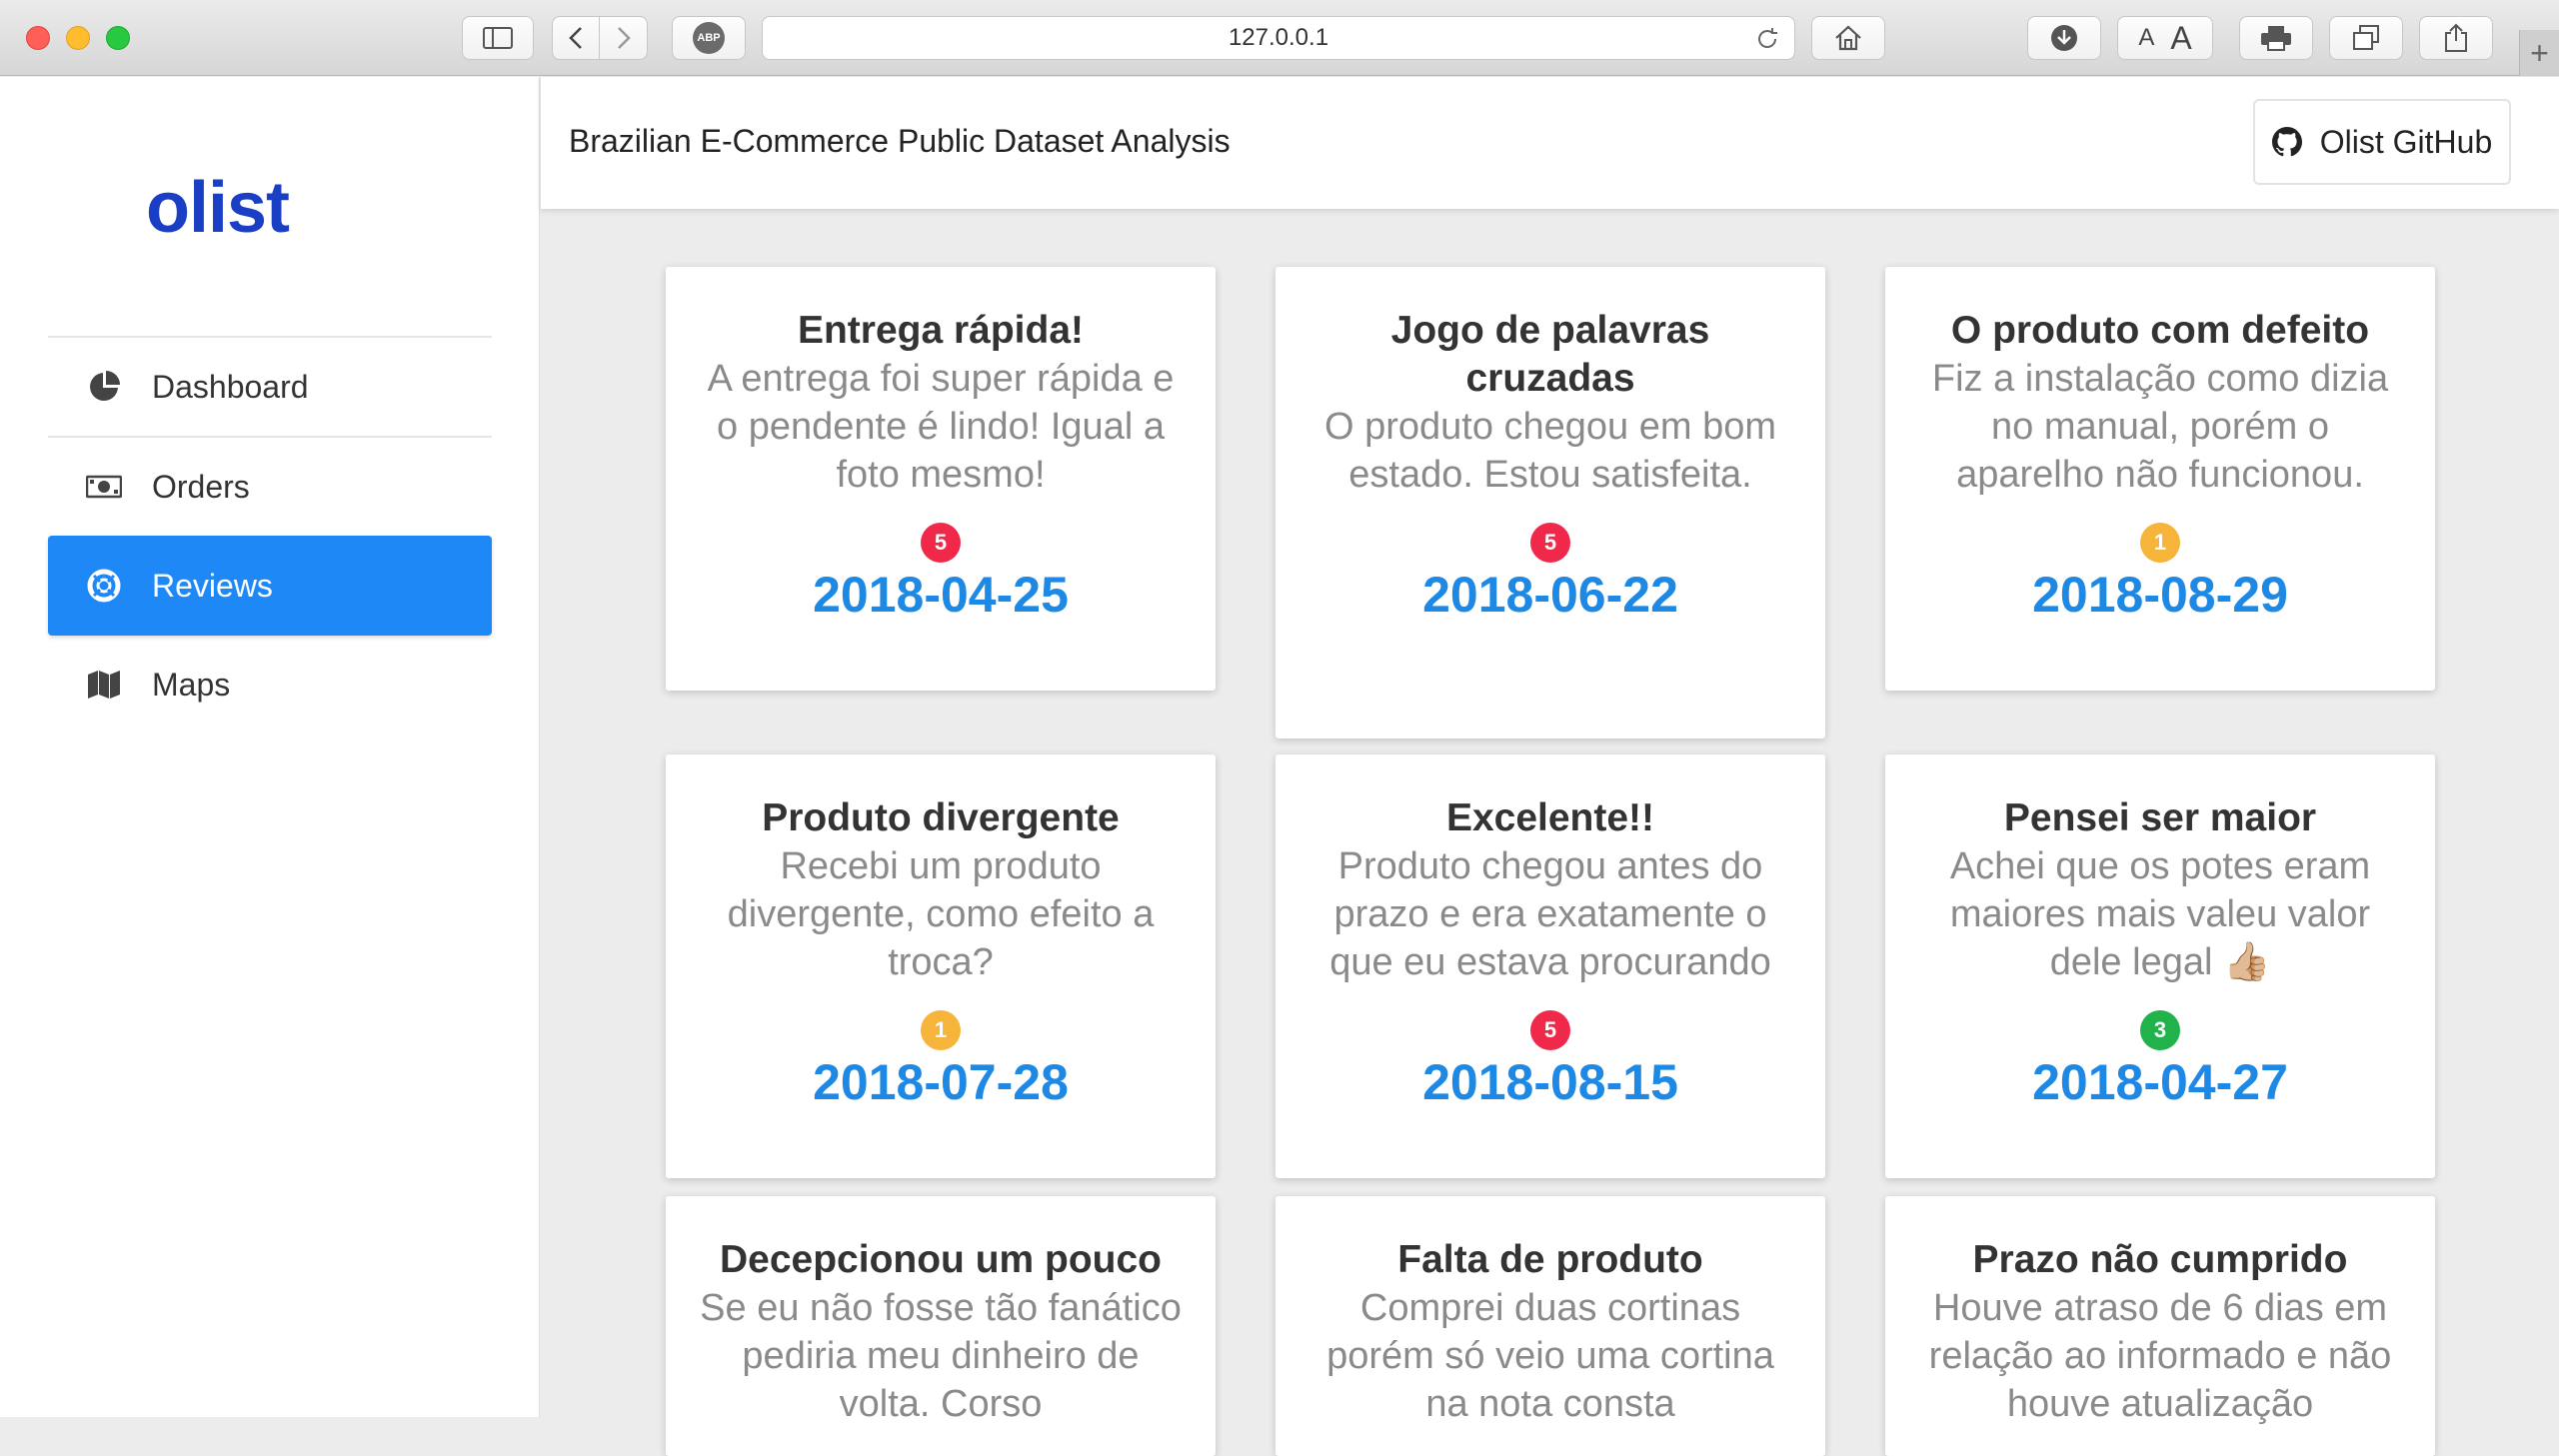 The image size is (2559, 1456). I want to click on review-date: 2018-08-15, so click(1550, 1082).